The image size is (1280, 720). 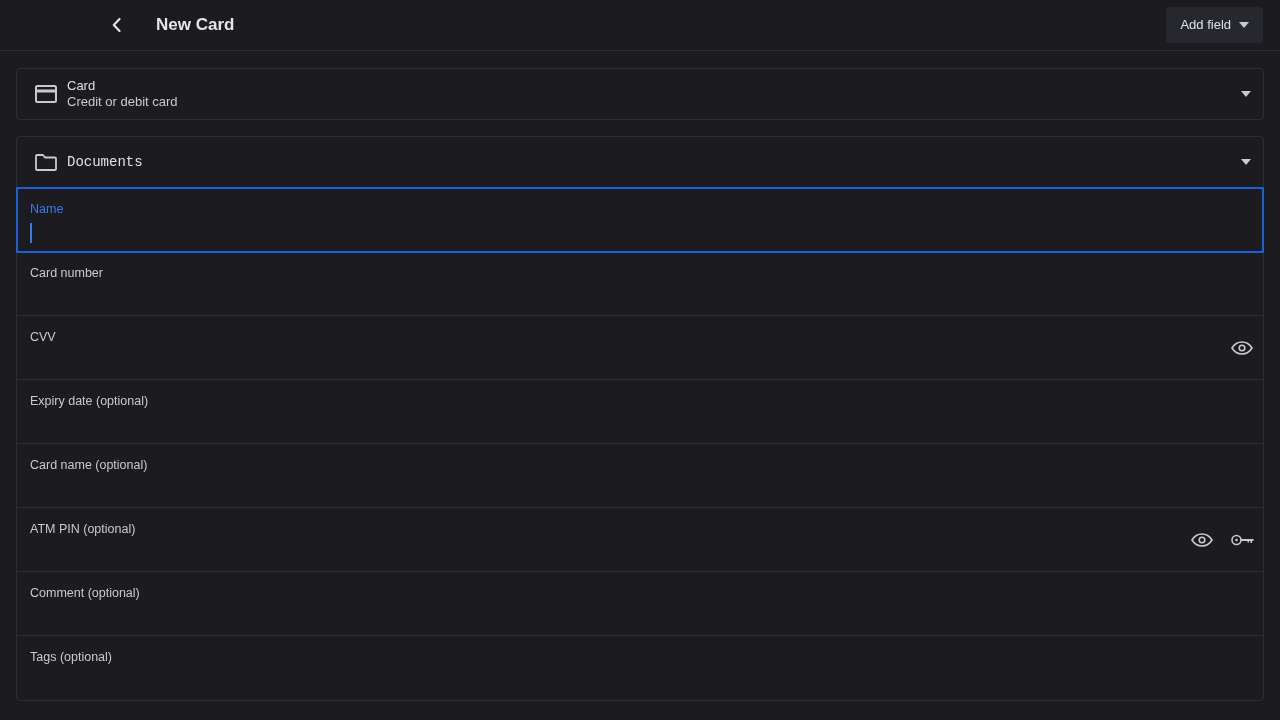 I want to click on input-field: Card number, so click(x=640, y=284).